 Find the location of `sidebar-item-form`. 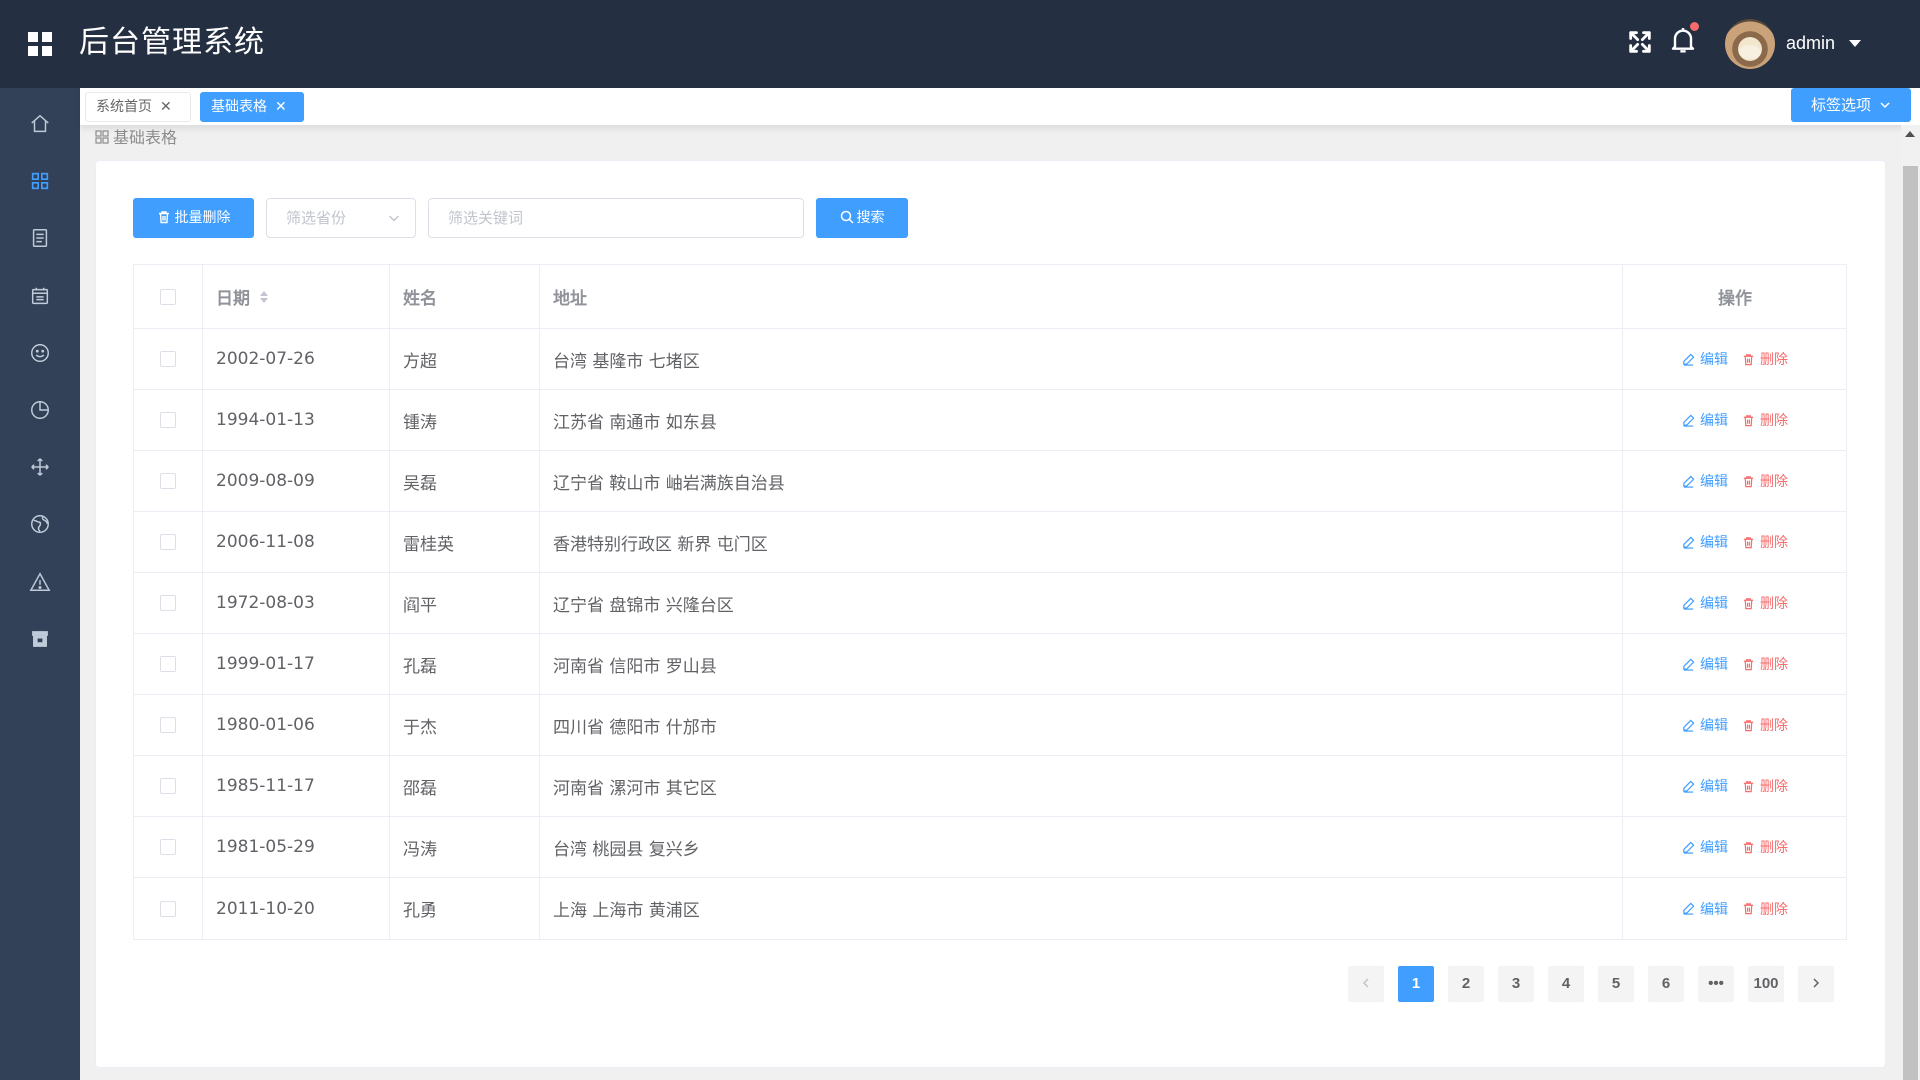

sidebar-item-form is located at coordinates (40, 296).